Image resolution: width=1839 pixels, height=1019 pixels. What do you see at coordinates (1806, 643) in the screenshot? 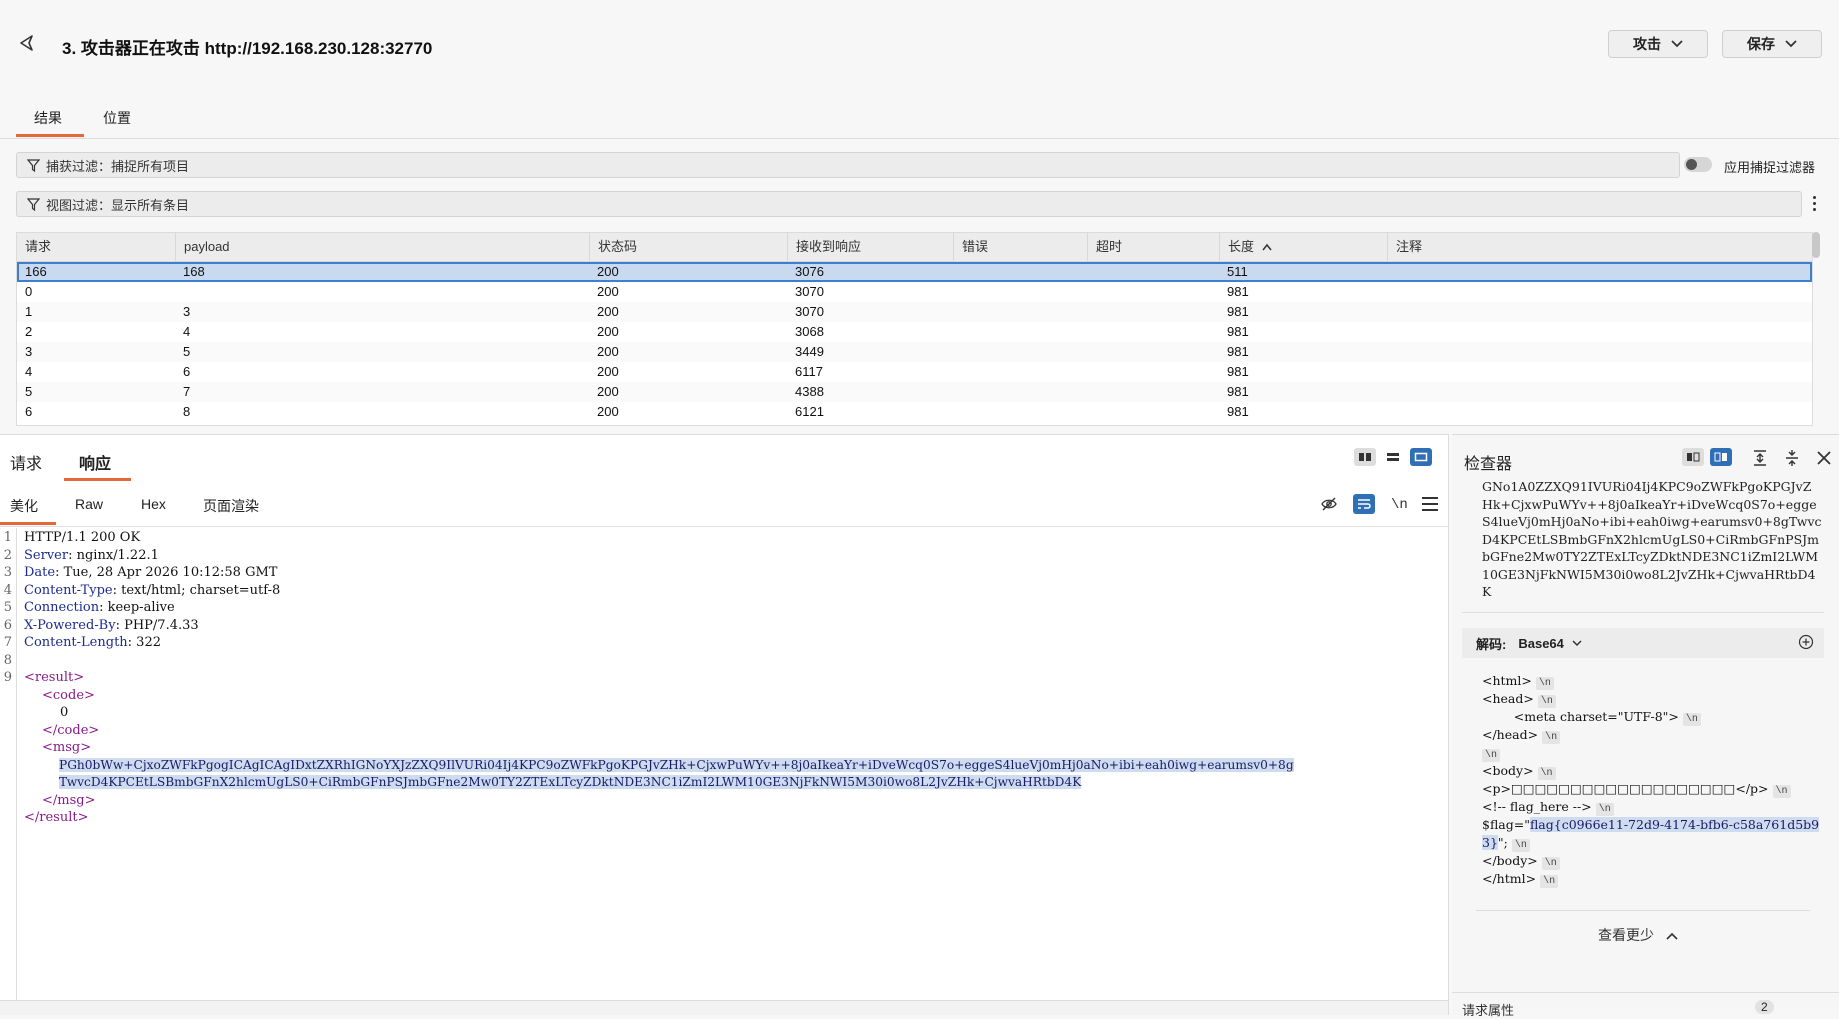
I see `add-decode-icon` at bounding box center [1806, 643].